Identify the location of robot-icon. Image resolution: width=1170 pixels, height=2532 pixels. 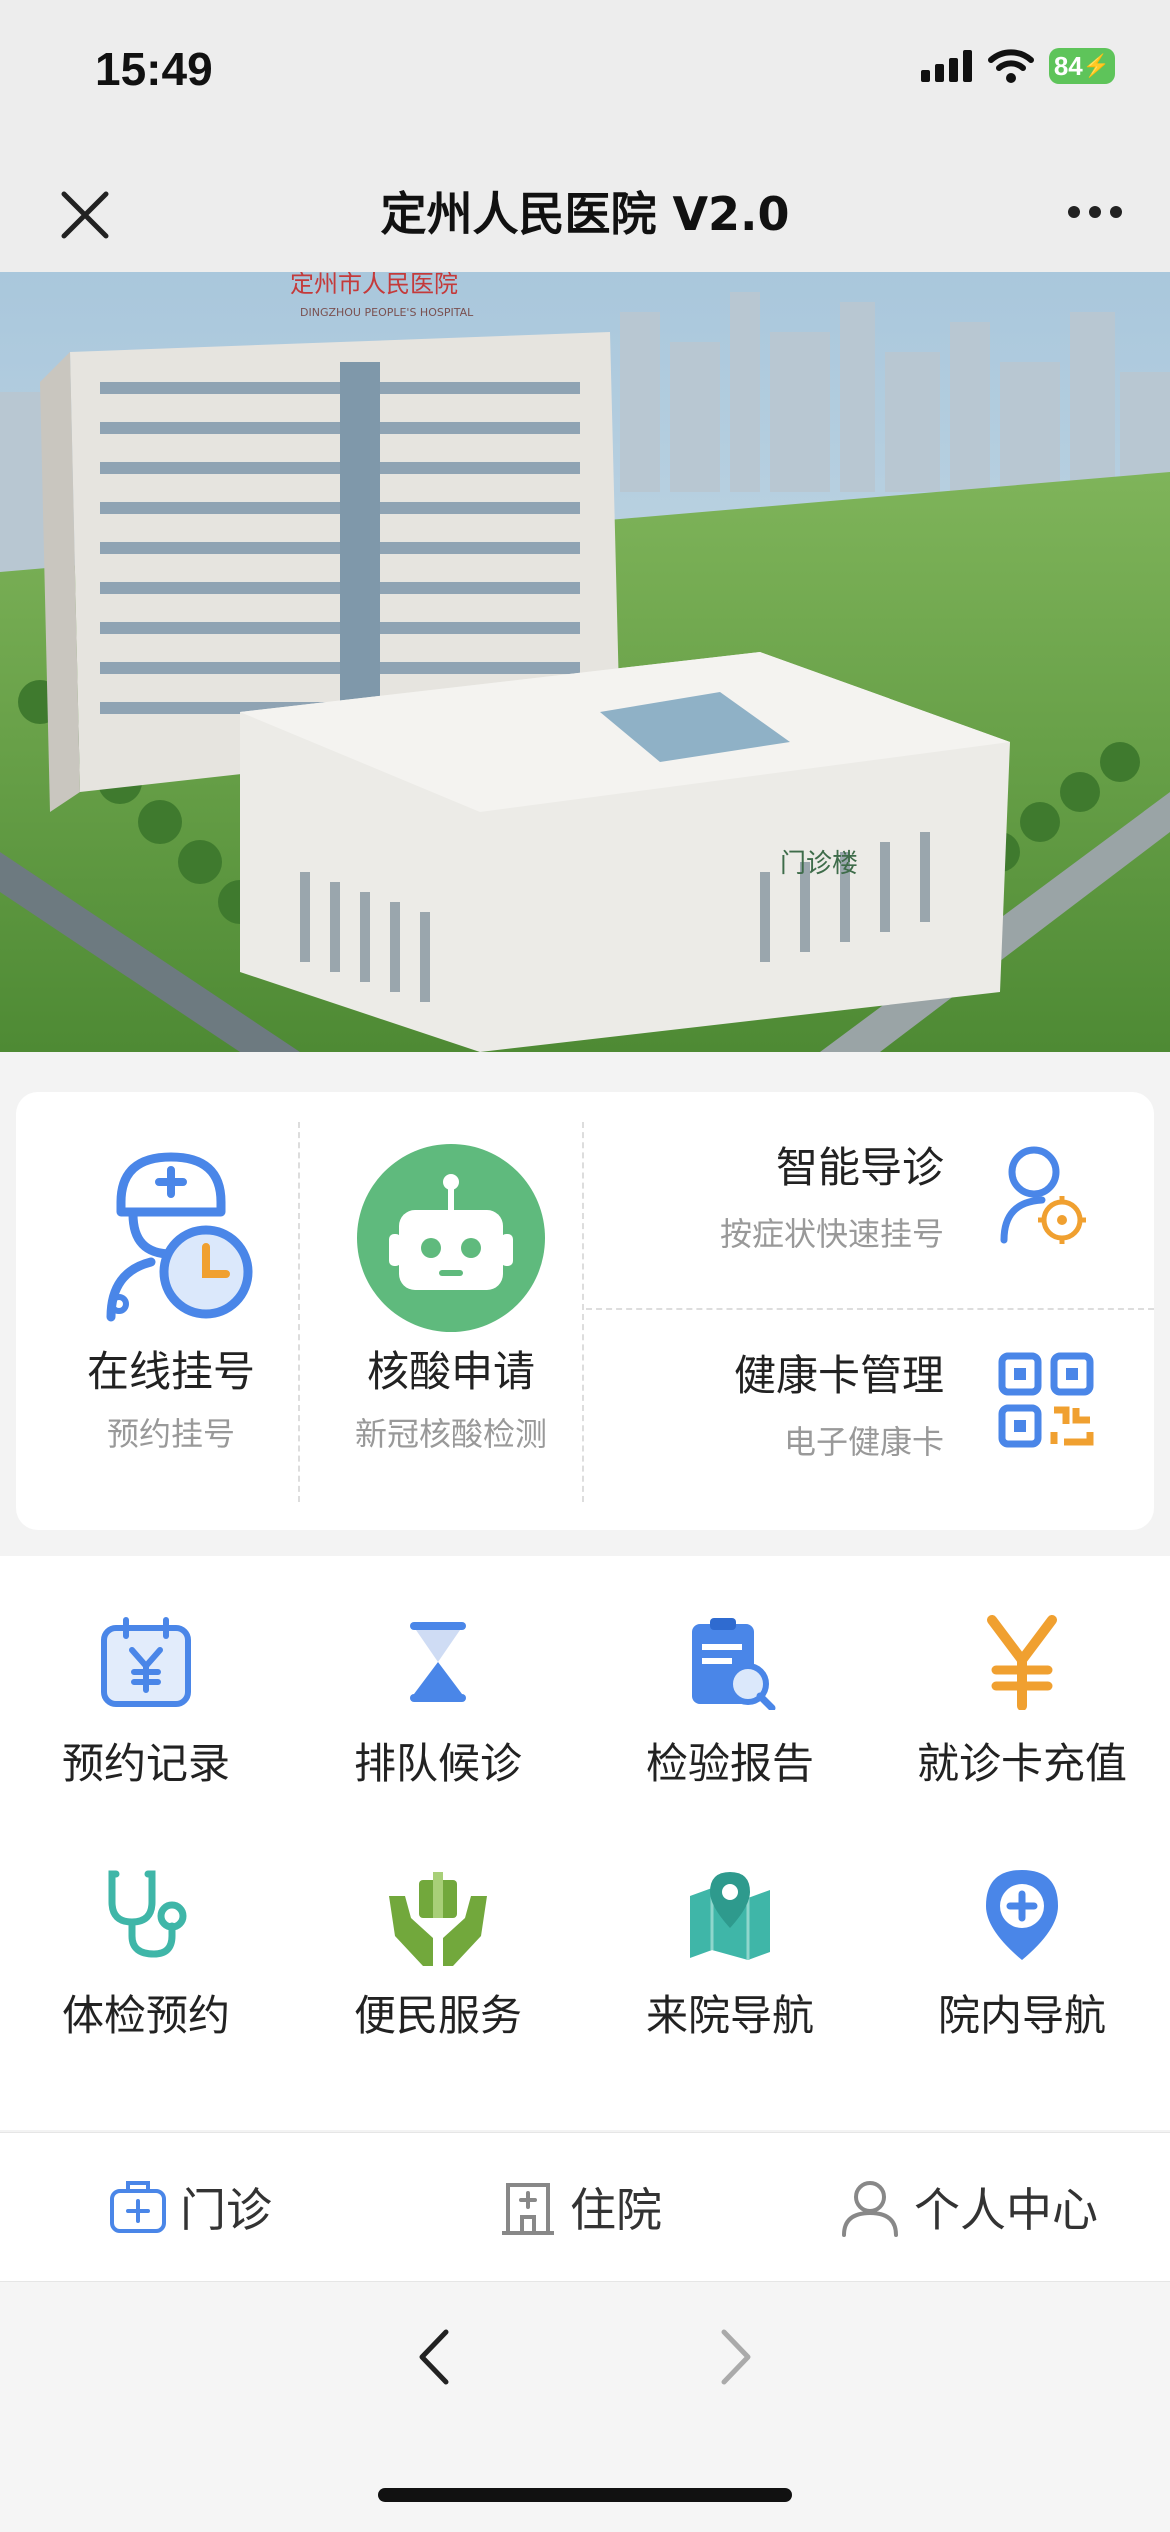
(451, 1238).